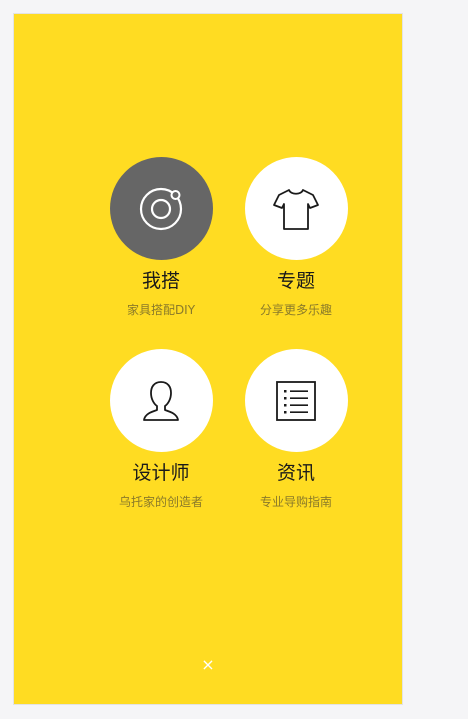  Describe the element at coordinates (295, 310) in the screenshot. I see `menu-item-subtitle: 分享更多乐趣` at that location.